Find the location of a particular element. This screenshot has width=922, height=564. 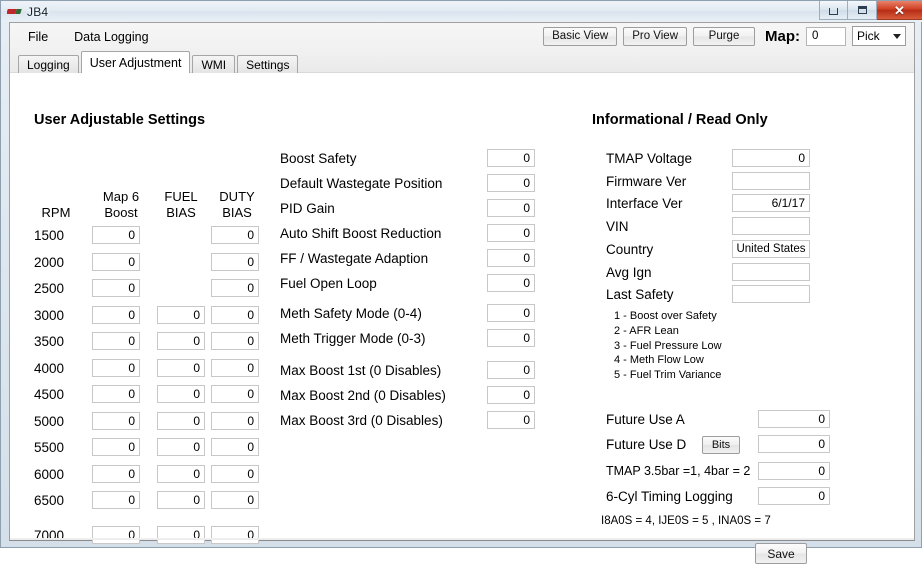

rpm-row-label: 4000 is located at coordinates (49, 368).